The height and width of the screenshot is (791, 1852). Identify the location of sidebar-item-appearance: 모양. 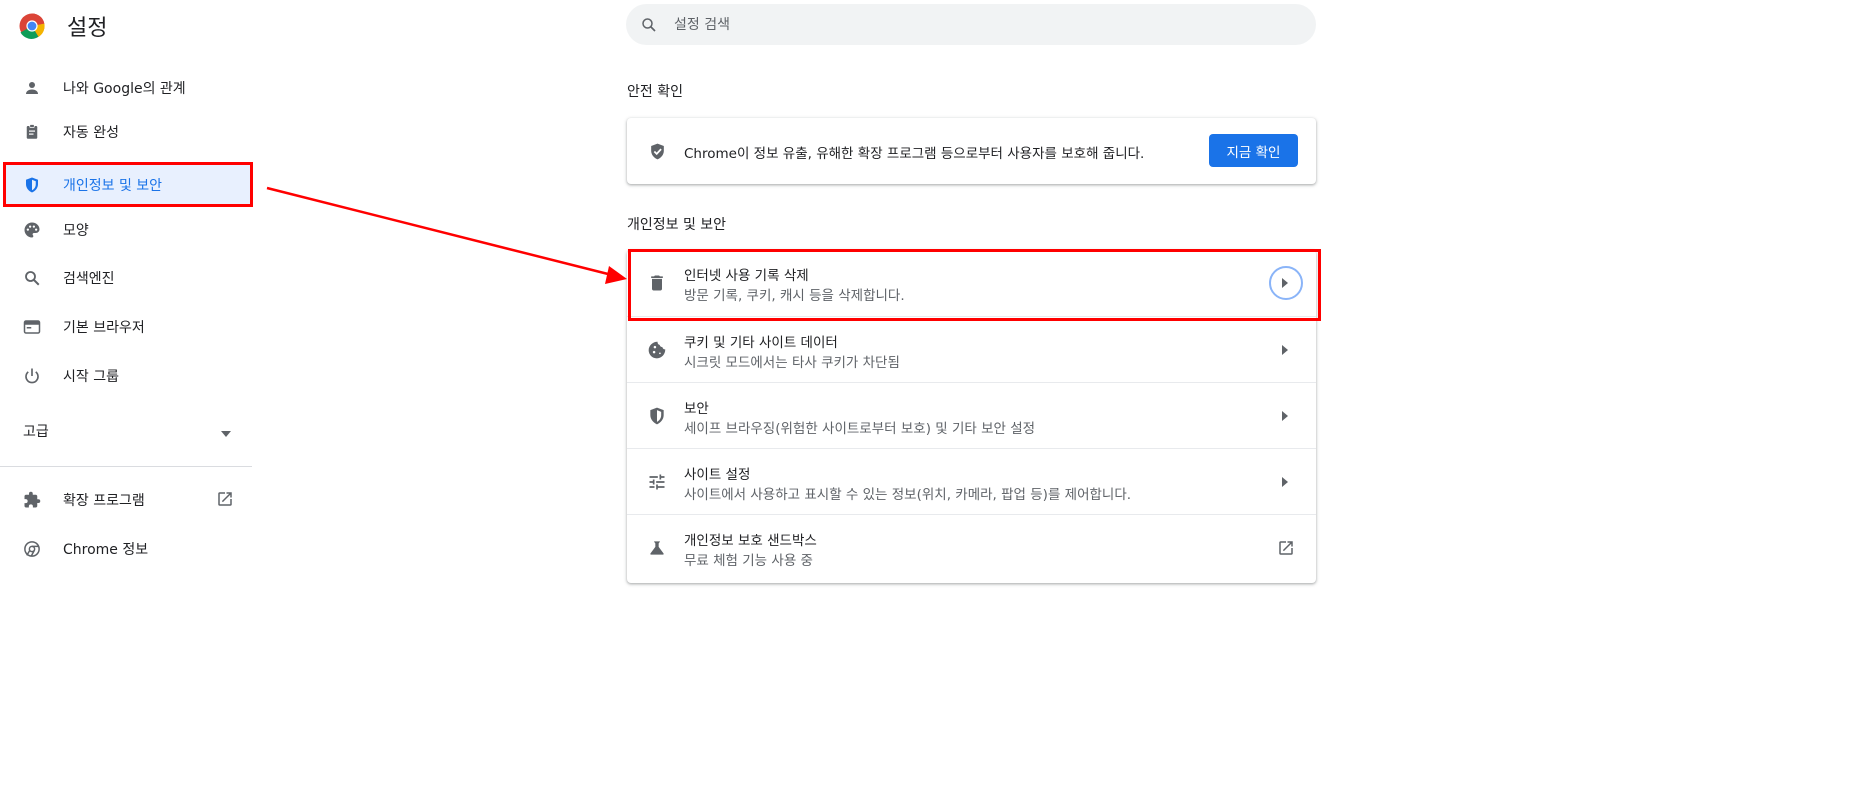
(126, 230).